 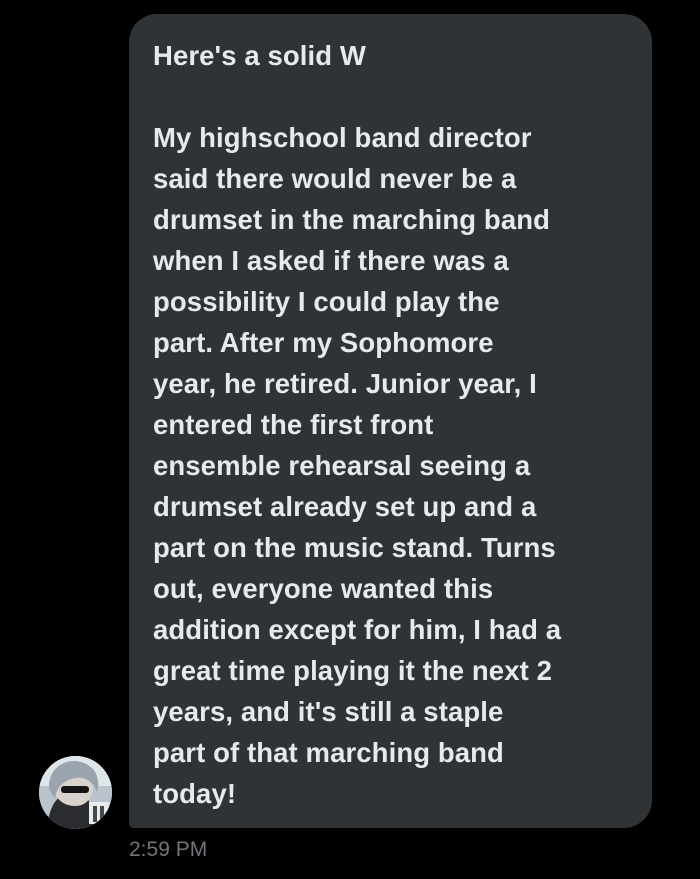 I want to click on avatar-image-icon, so click(x=75, y=792).